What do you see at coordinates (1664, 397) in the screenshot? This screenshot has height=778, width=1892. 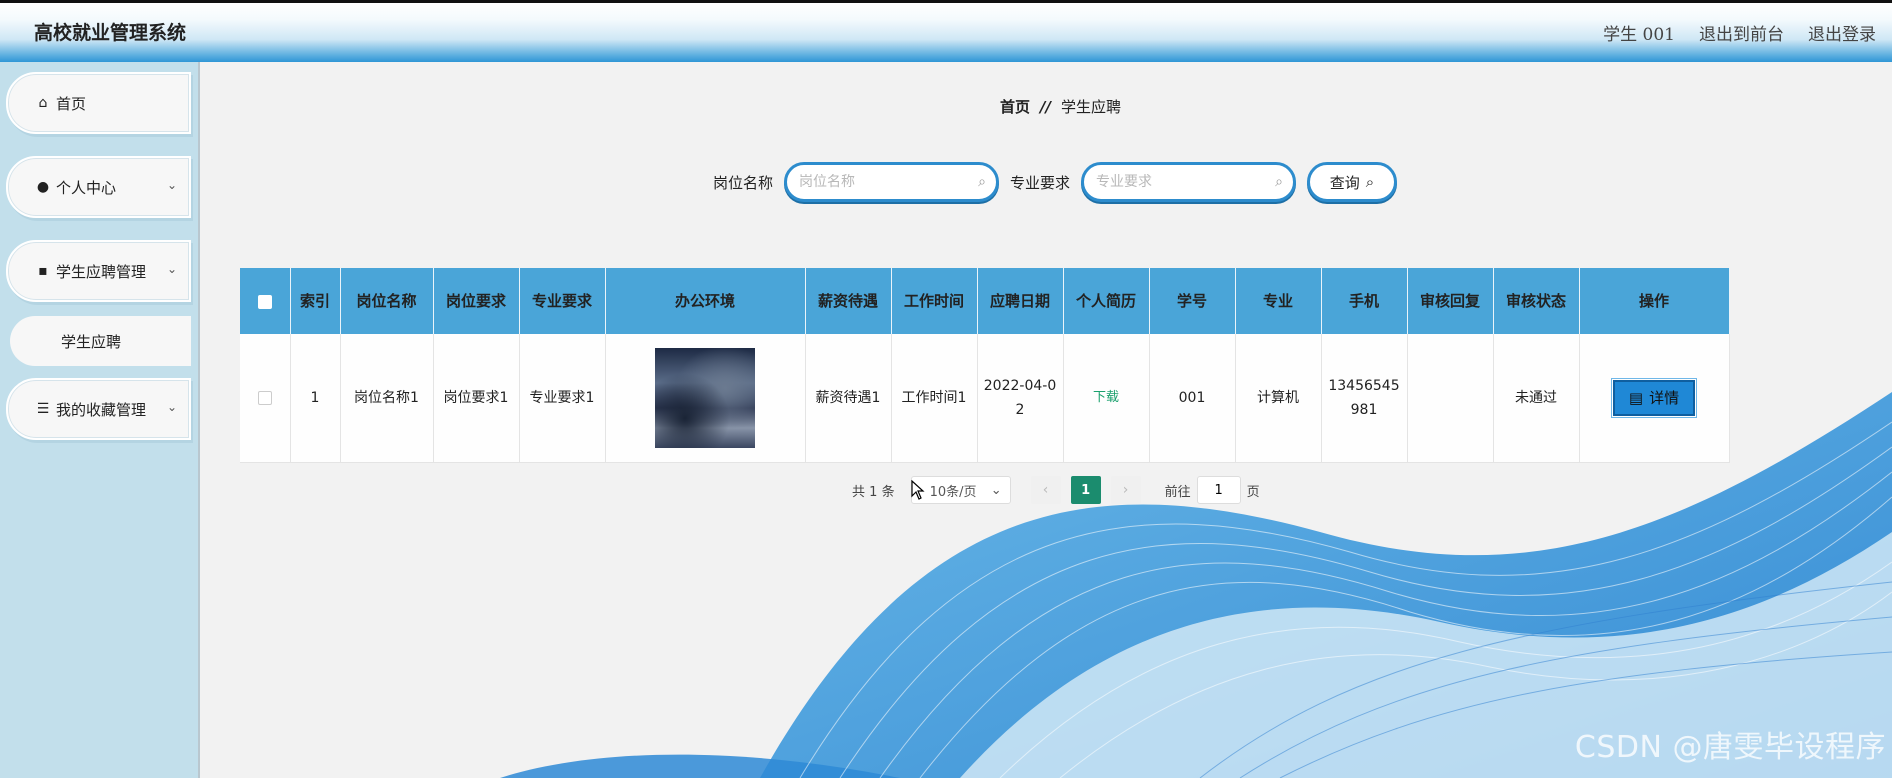 I see `detail-button-label: 详情` at bounding box center [1664, 397].